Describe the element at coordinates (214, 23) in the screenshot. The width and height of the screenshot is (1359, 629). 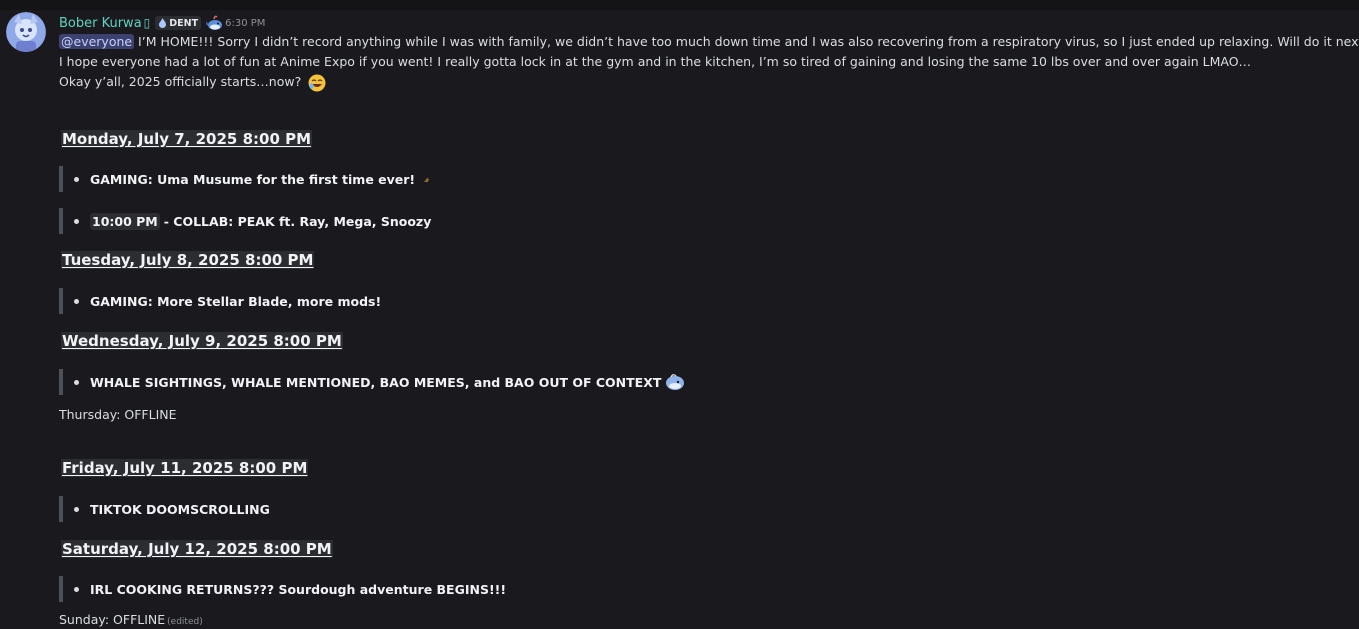
I see `whale-icon` at that location.